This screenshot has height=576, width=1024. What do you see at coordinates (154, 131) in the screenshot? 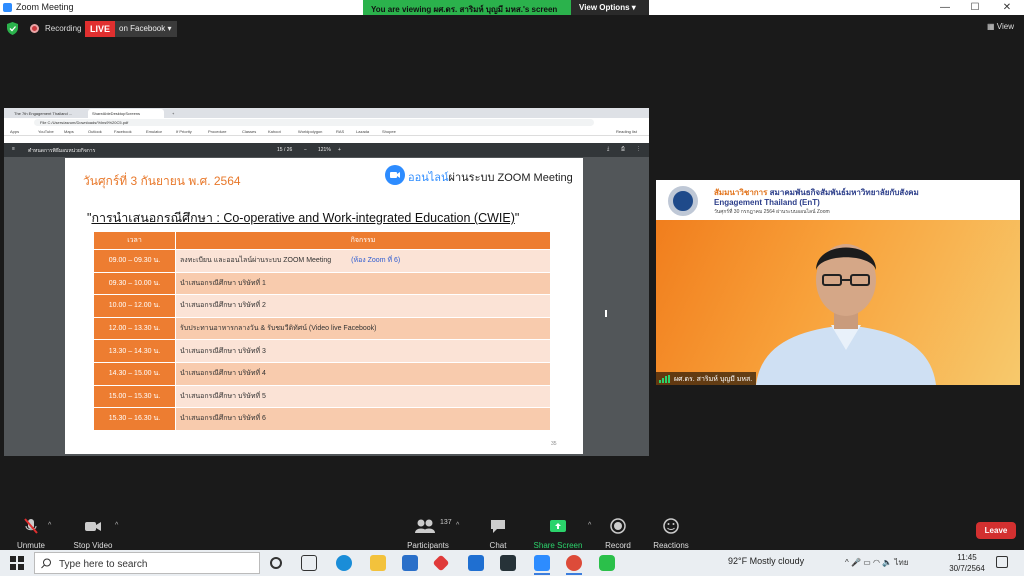
I see `bookmark-item: Emulator` at bounding box center [154, 131].